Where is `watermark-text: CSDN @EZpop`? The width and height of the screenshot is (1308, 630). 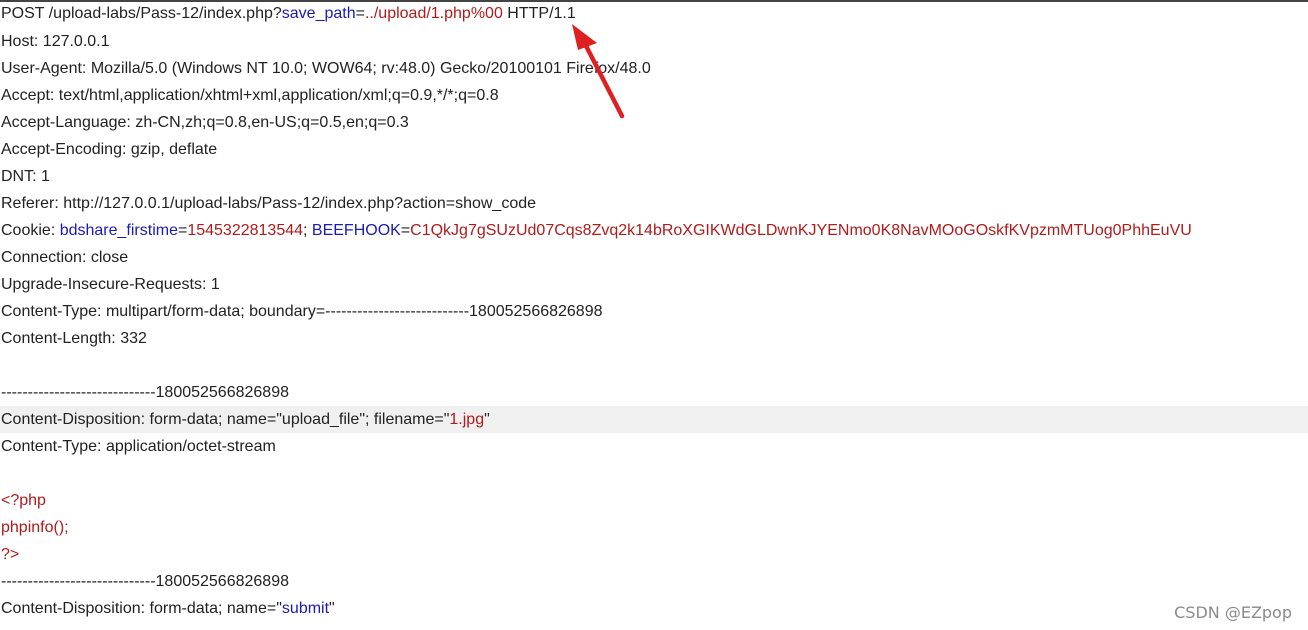 watermark-text: CSDN @EZpop is located at coordinates (1233, 612).